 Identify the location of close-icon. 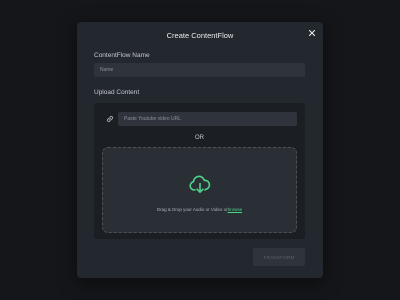
(312, 33).